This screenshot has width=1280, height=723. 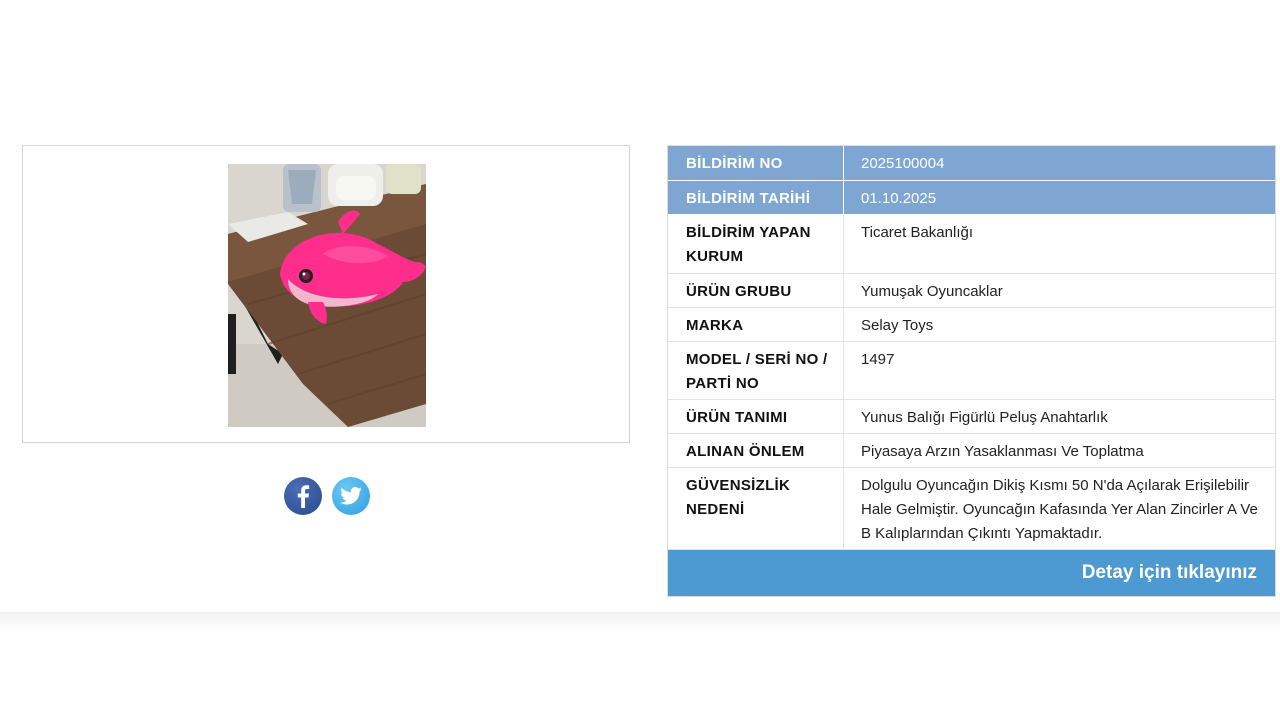 What do you see at coordinates (971, 198) in the screenshot?
I see `row-notice-date: BİLDİRİM TARİHİ 01.10.2025` at bounding box center [971, 198].